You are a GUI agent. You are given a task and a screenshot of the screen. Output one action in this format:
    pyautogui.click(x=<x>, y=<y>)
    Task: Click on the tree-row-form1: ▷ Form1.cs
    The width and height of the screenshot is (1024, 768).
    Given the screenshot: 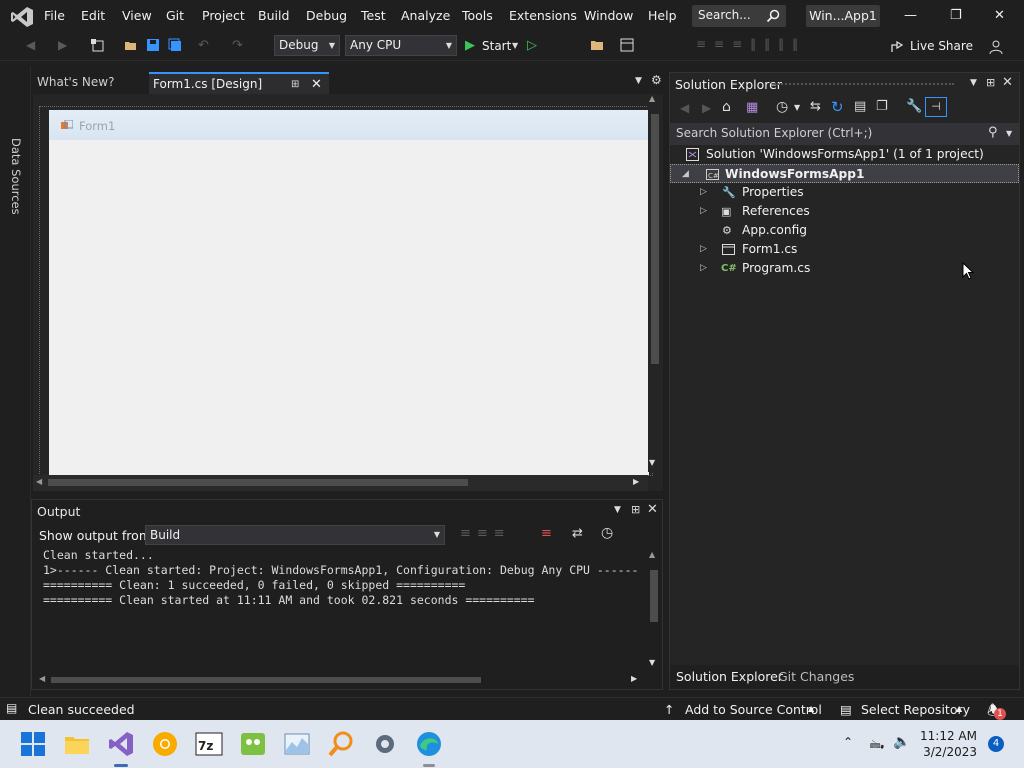 What is the action you would take?
    pyautogui.click(x=844, y=249)
    